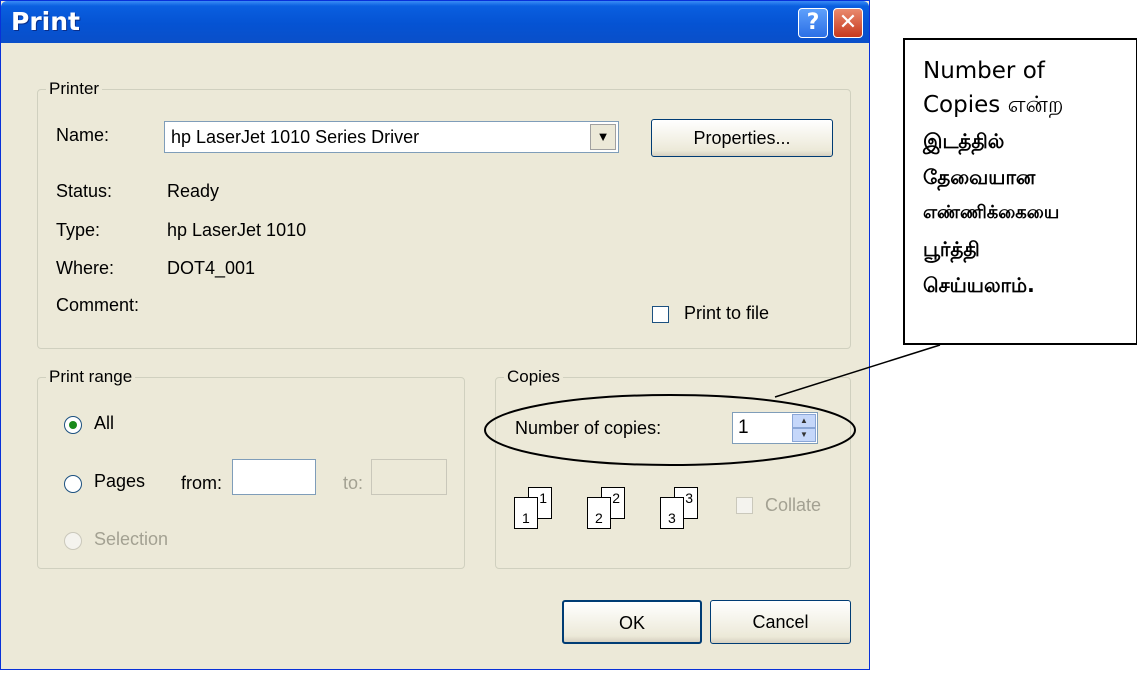  What do you see at coordinates (73, 425) in the screenshot?
I see `all-radio` at bounding box center [73, 425].